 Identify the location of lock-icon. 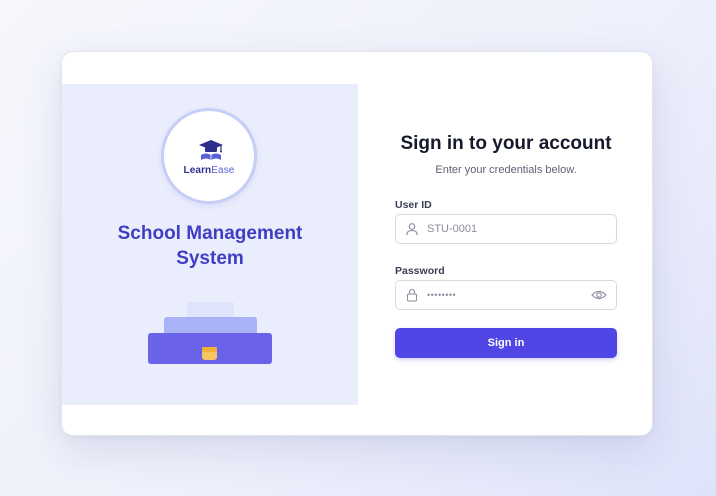
(412, 295).